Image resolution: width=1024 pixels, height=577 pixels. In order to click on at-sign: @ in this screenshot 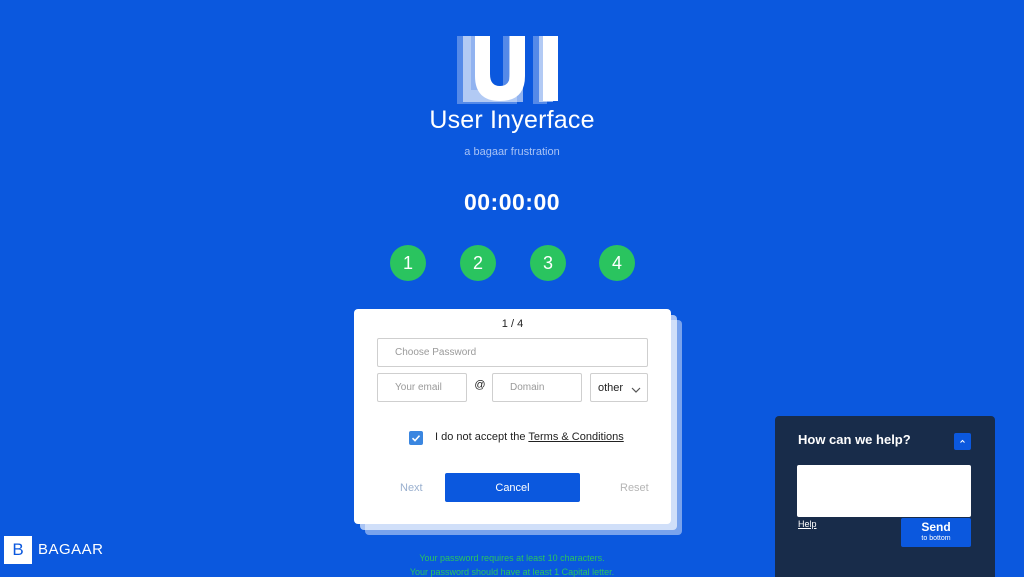, I will do `click(480, 385)`.